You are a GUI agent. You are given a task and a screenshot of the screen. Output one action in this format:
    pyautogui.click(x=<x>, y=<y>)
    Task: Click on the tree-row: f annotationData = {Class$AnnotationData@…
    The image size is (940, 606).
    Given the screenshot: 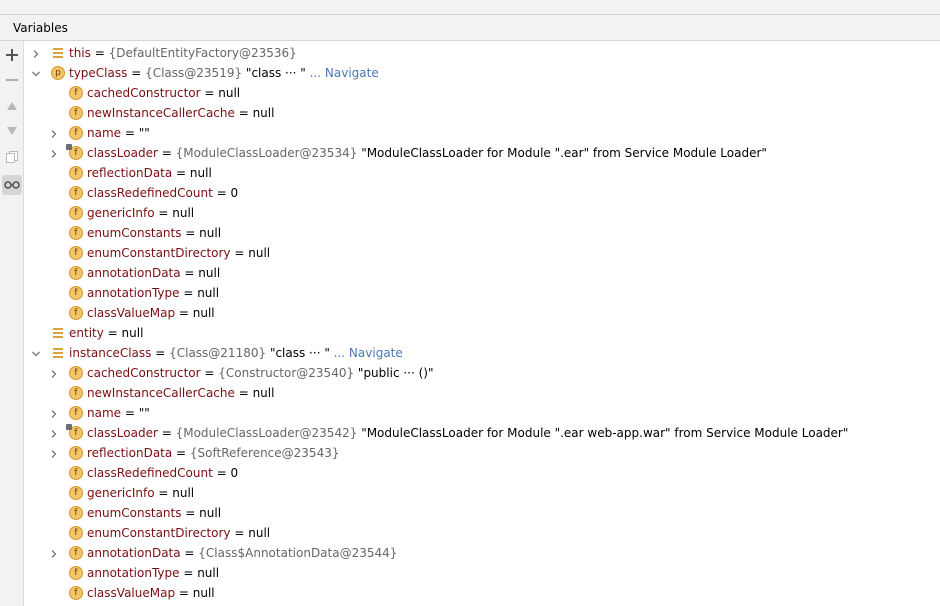 What is the action you would take?
    pyautogui.click(x=482, y=553)
    